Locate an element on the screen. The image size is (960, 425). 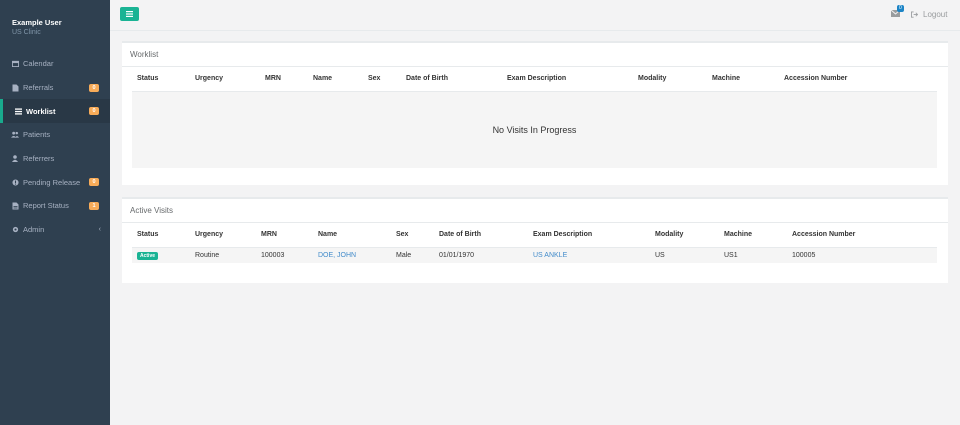
urgency-cell: Routine is located at coordinates (223, 255).